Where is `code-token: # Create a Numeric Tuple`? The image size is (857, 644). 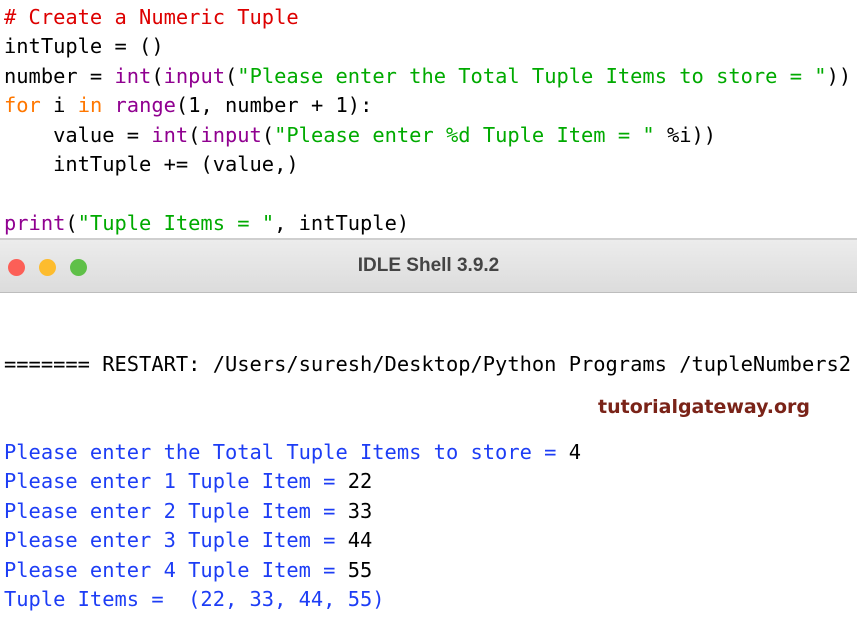
code-token: # Create a Numeric Tuple is located at coordinates (151, 17).